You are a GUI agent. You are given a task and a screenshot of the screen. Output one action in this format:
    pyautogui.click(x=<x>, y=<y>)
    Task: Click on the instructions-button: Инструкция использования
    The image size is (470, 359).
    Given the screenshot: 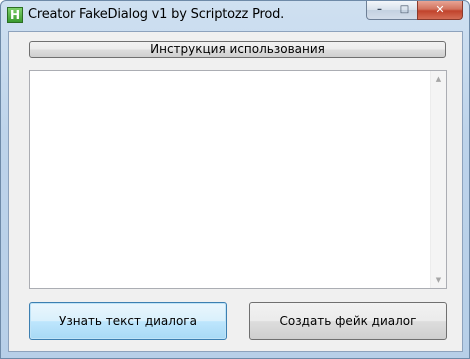 What is the action you would take?
    pyautogui.click(x=237, y=49)
    